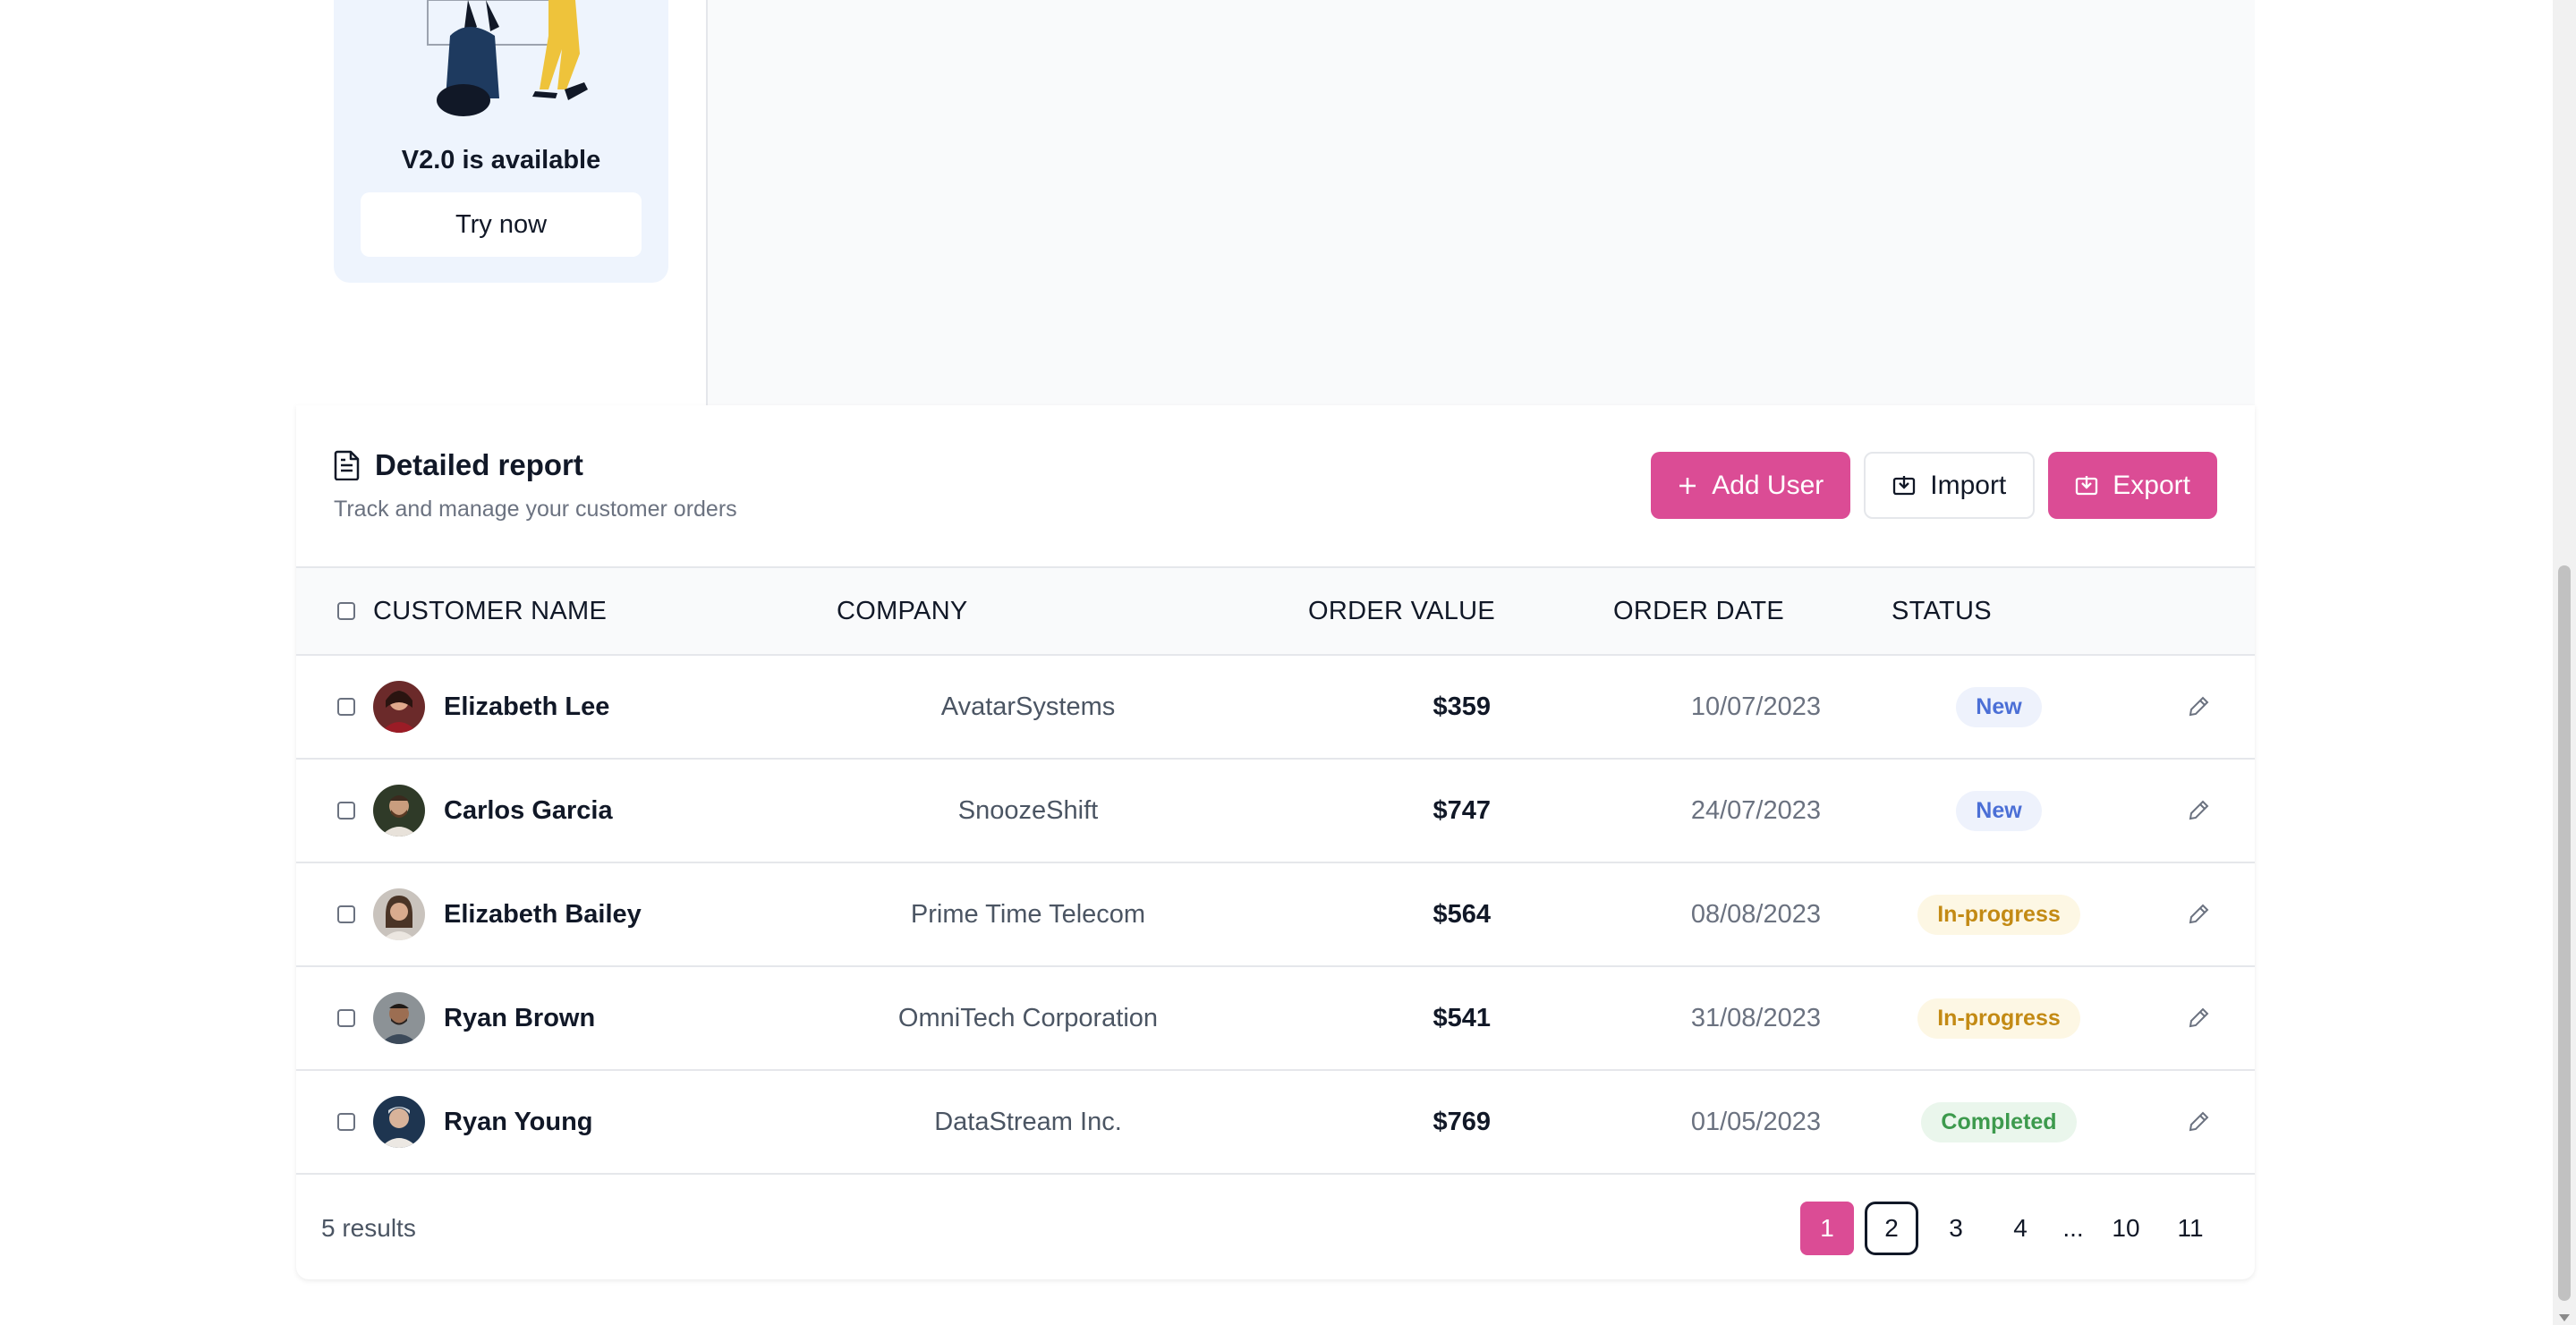 The height and width of the screenshot is (1325, 2576). What do you see at coordinates (501, 160) in the screenshot?
I see `promo-title: V2.0 is available` at bounding box center [501, 160].